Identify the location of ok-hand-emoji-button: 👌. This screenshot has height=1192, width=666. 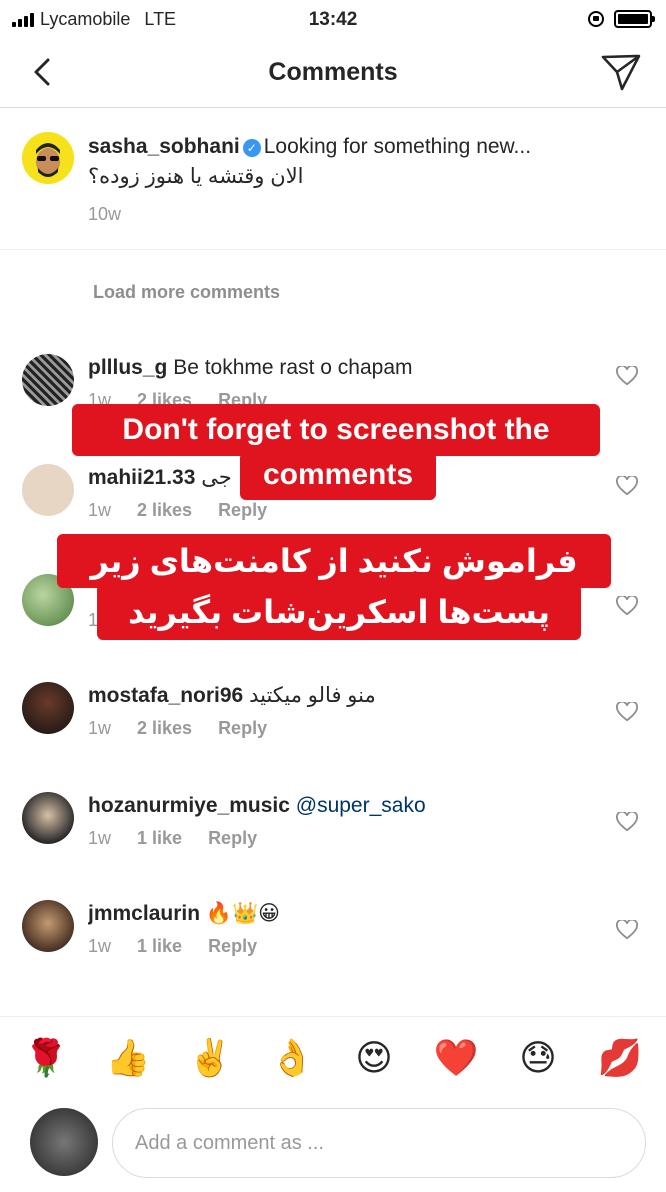
(292, 1057).